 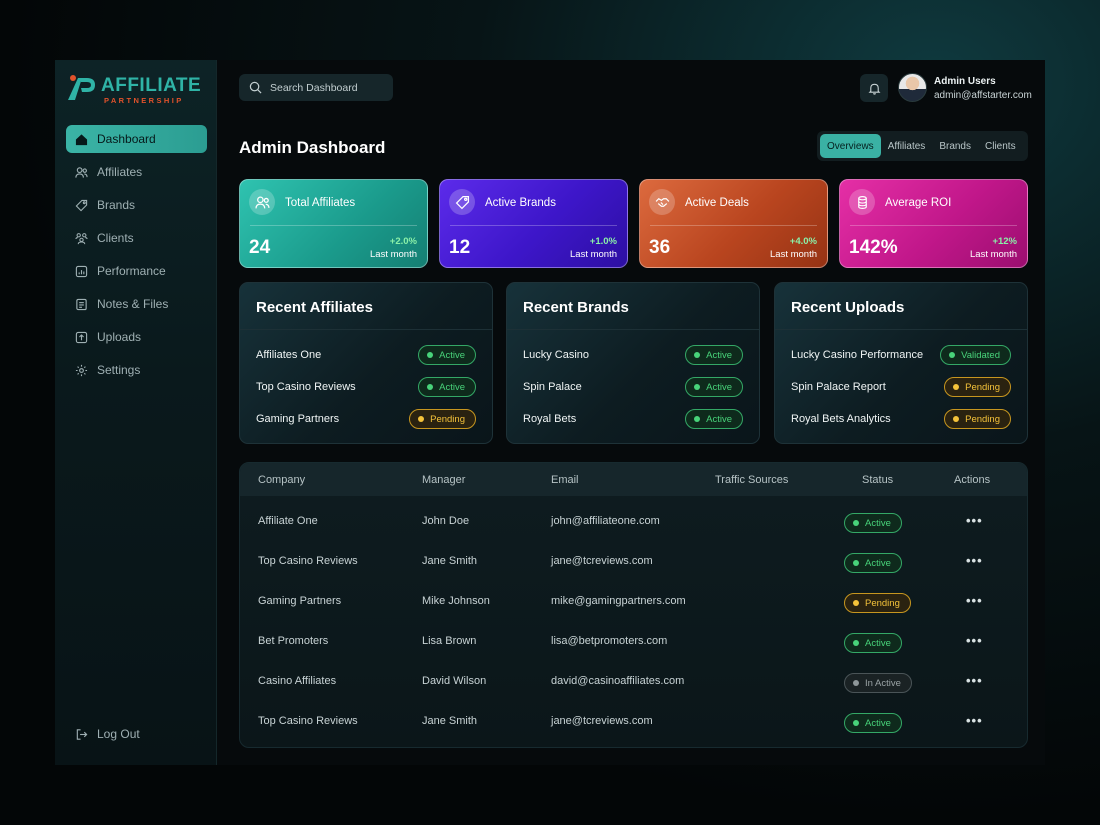 I want to click on list-item: Affiliates One Active, so click(x=366, y=355).